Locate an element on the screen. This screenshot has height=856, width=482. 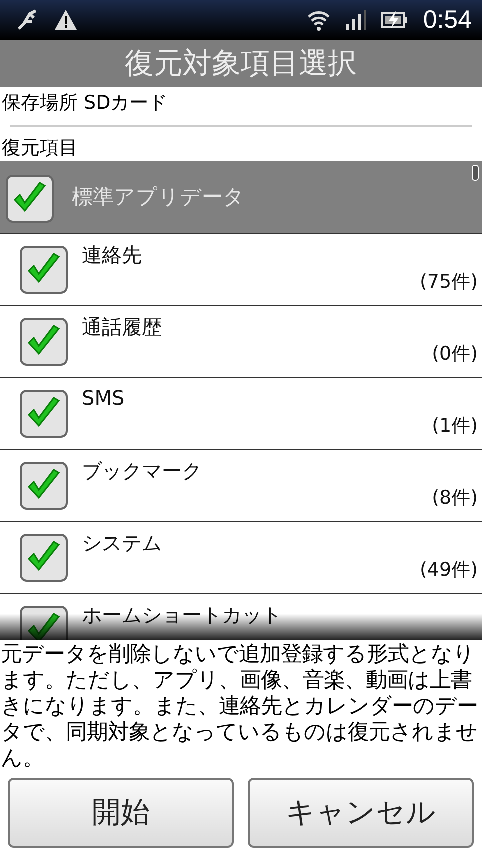
list-row: 通話履歴 (0件) is located at coordinates (241, 342).